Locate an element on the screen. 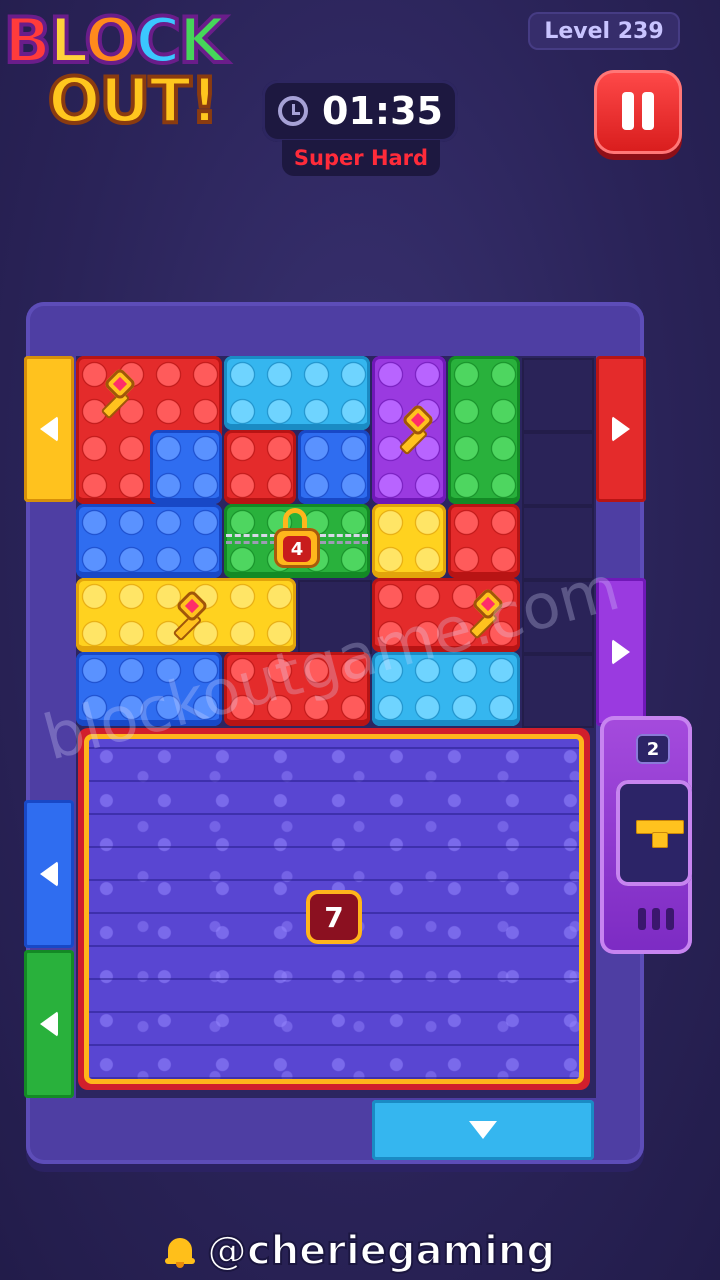 The width and height of the screenshot is (720, 1280). timer-panel: 01:35 is located at coordinates (360, 111).